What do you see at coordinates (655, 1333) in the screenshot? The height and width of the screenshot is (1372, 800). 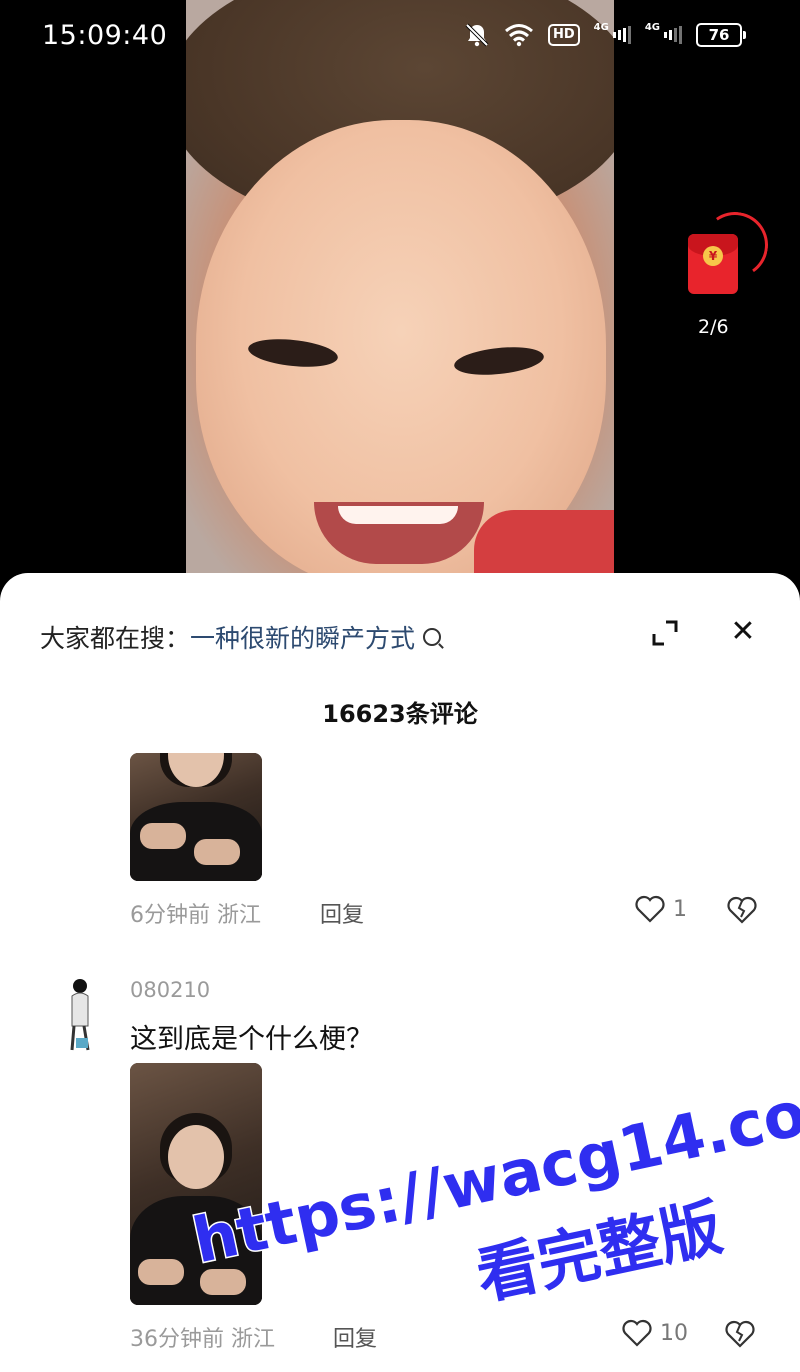 I see `like-button: 10` at bounding box center [655, 1333].